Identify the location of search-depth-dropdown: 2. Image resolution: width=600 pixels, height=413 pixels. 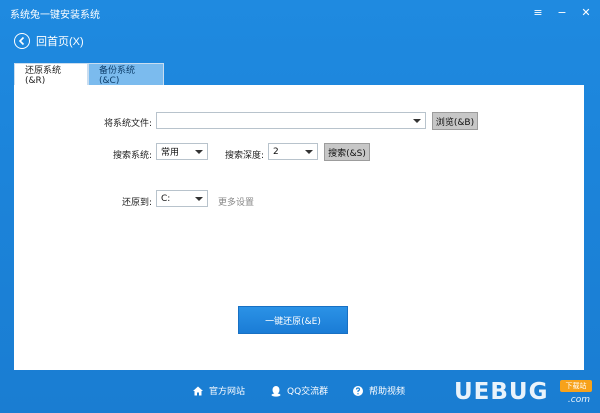
(293, 151).